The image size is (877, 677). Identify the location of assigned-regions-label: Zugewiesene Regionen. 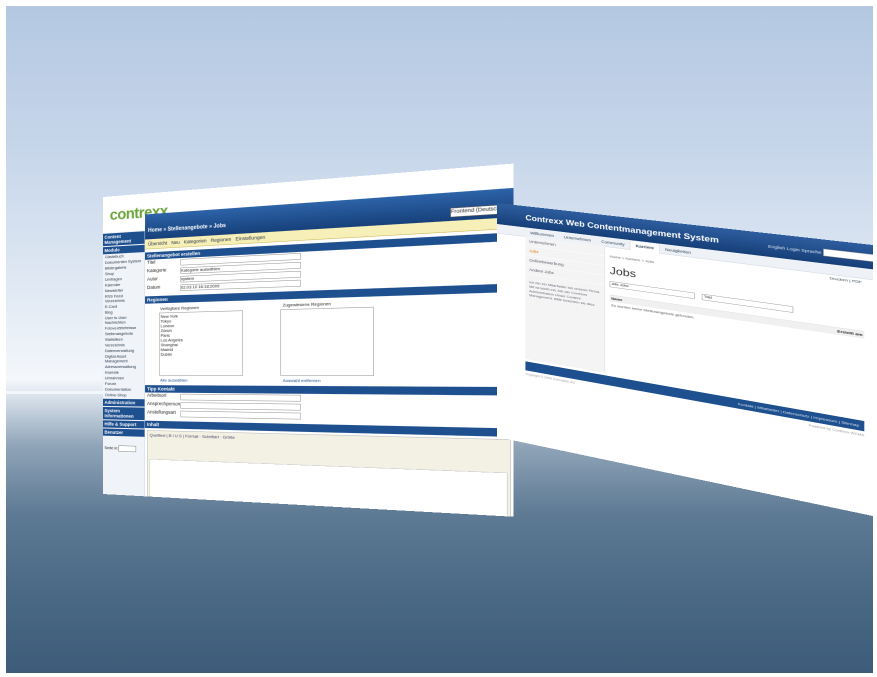
(307, 304).